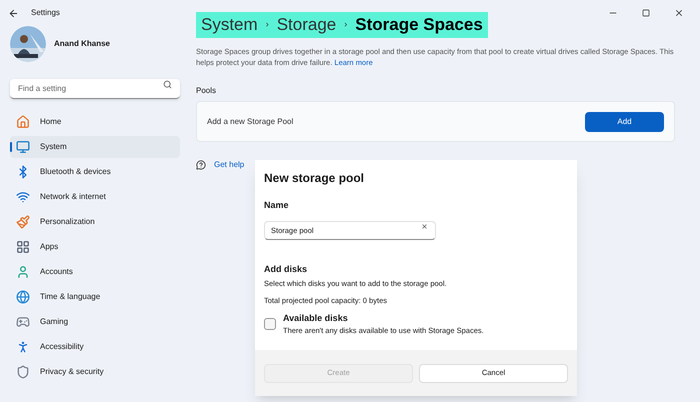 This screenshot has width=700, height=402. I want to click on nav-item: Gaming, so click(95, 322).